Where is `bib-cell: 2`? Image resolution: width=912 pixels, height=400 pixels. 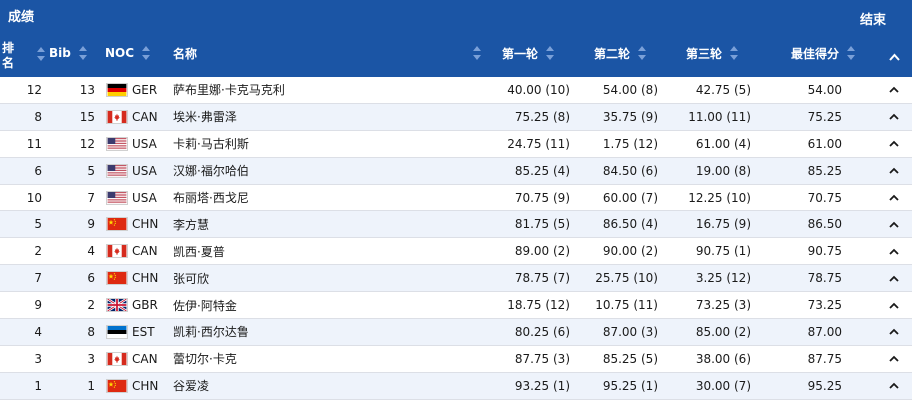 bib-cell: 2 is located at coordinates (91, 305).